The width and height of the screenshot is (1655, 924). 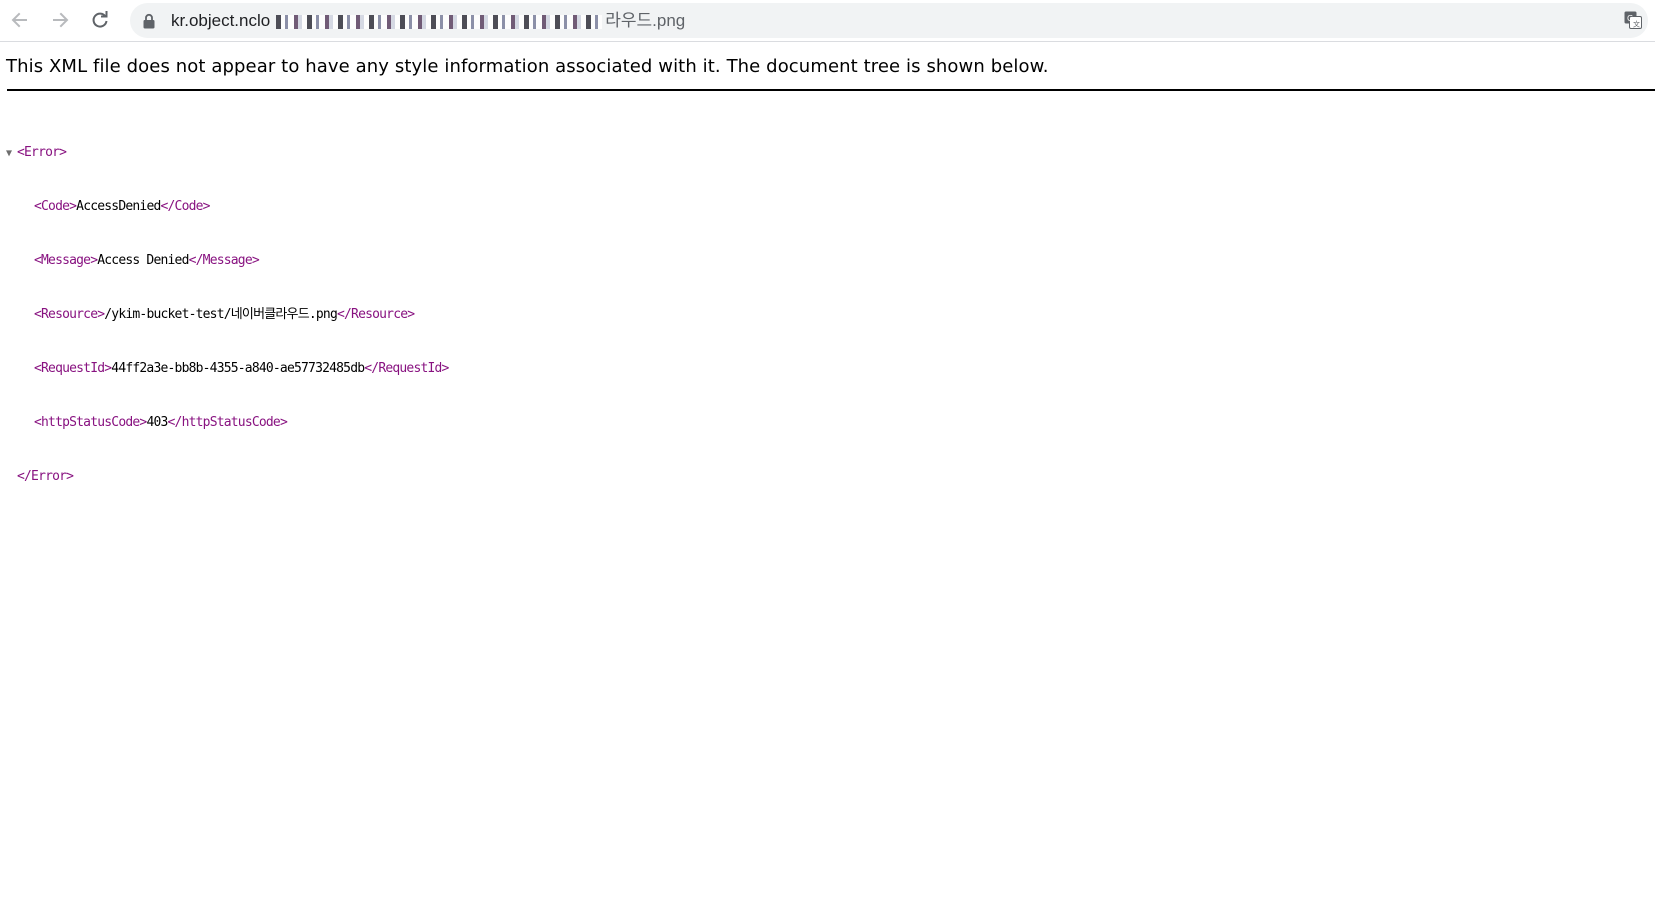 I want to click on notice-divider, so click(x=831, y=90).